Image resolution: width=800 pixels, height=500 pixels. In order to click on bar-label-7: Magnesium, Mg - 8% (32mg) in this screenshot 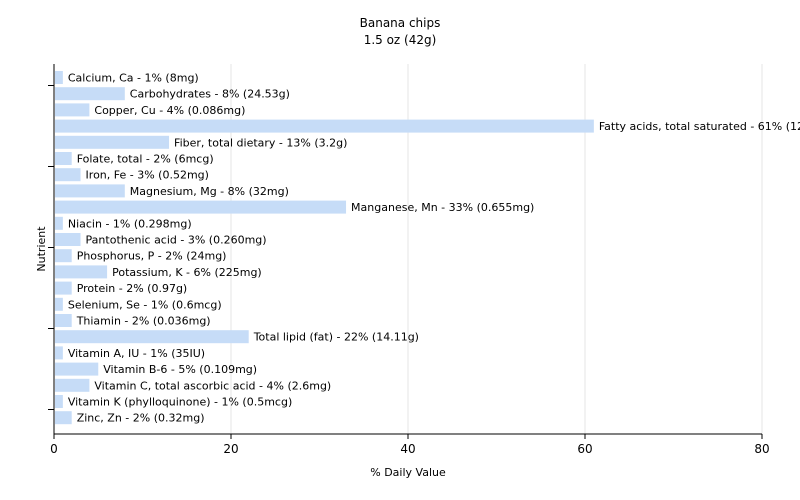, I will do `click(209, 191)`.